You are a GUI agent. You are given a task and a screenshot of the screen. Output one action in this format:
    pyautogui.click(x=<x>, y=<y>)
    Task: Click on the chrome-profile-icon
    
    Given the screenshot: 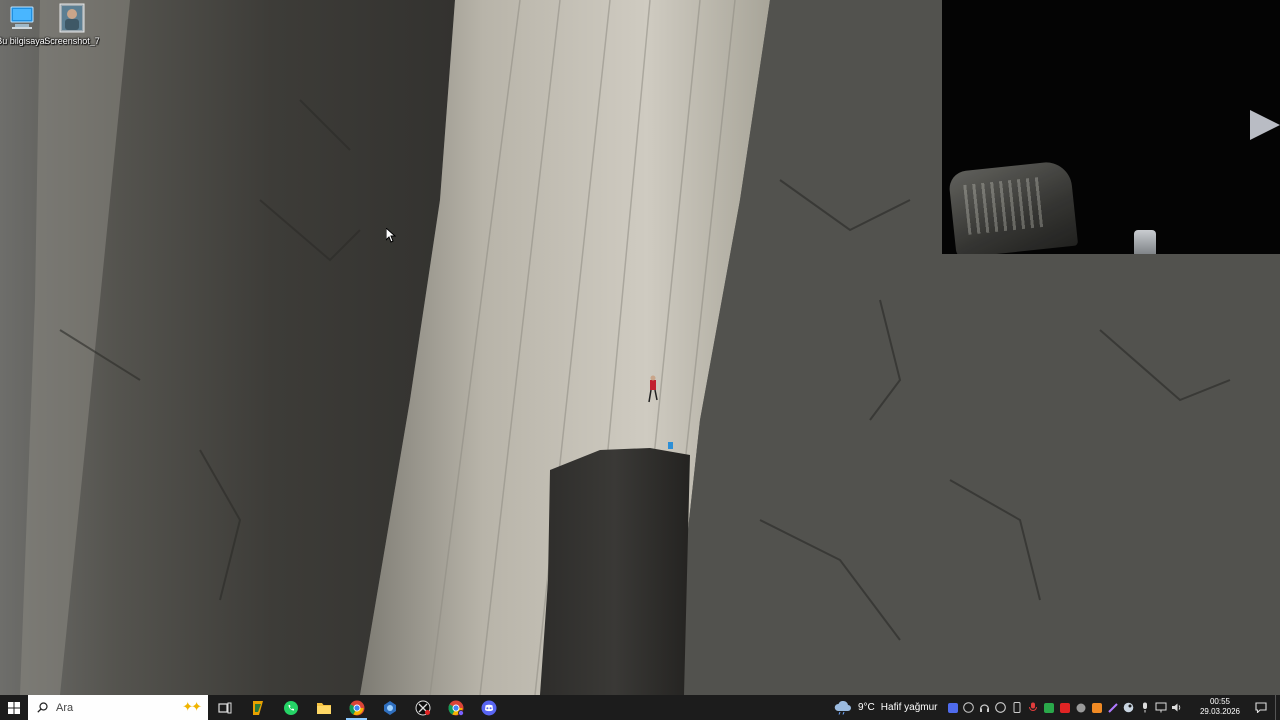 What is the action you would take?
    pyautogui.click(x=455, y=708)
    